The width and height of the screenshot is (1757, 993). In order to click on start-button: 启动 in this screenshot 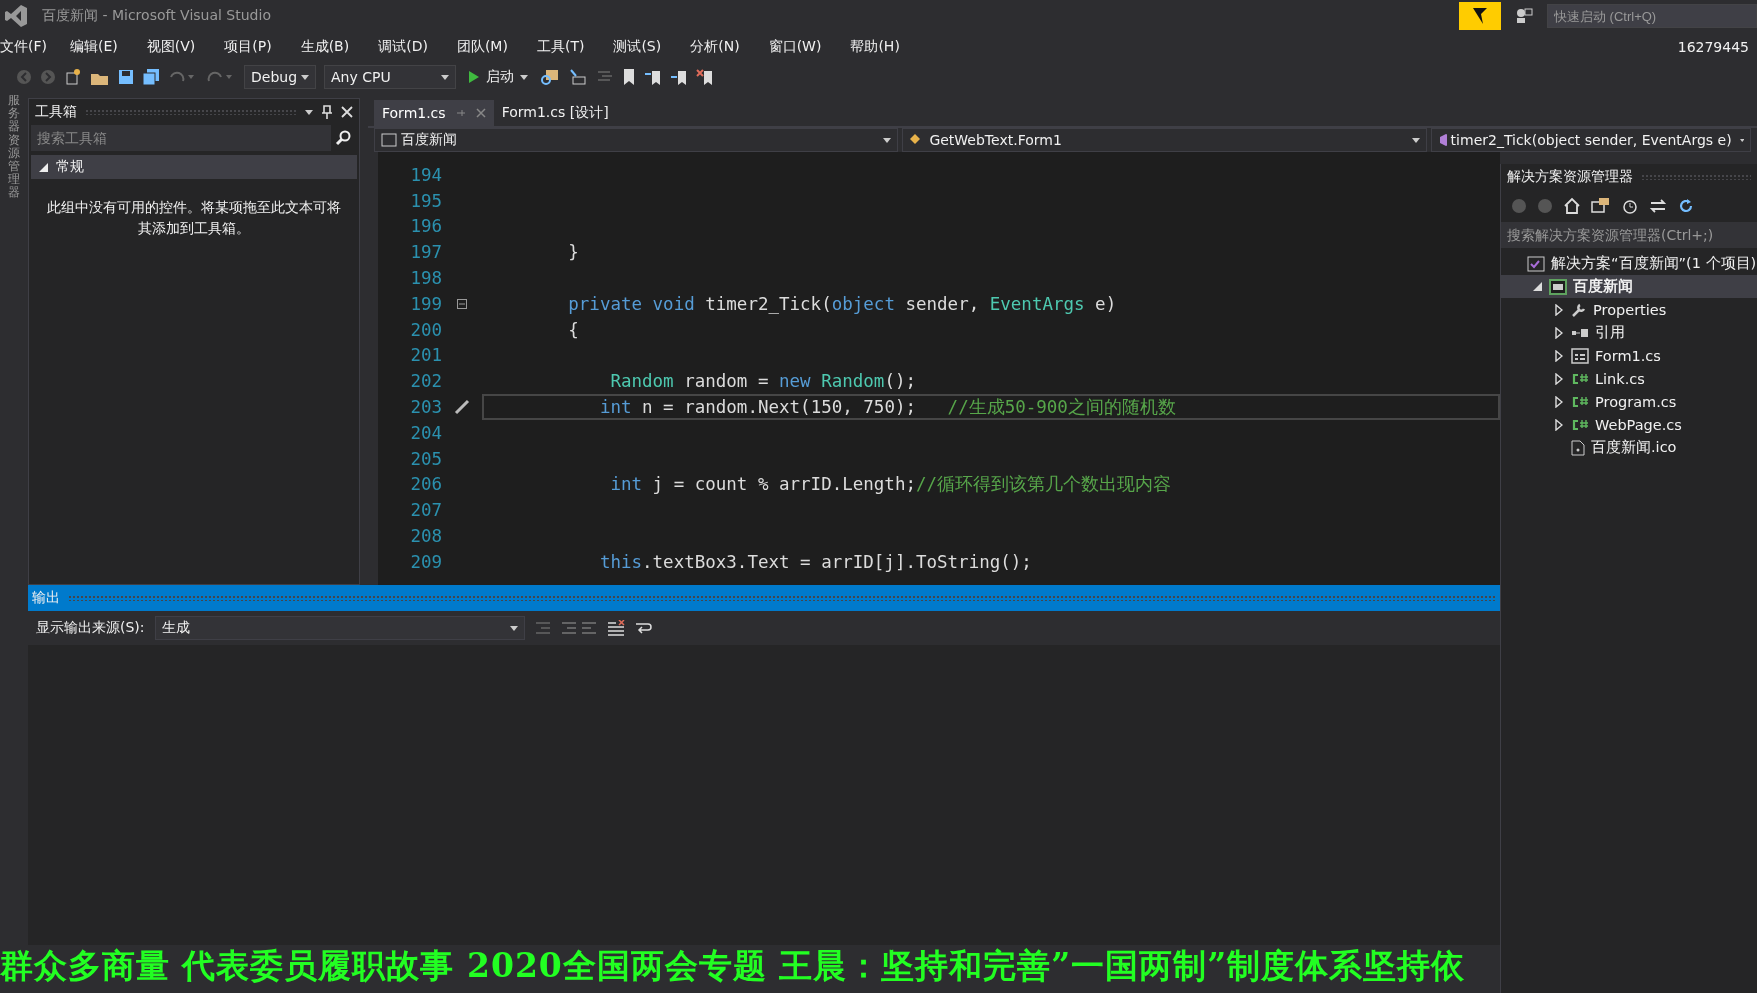, I will do `click(498, 77)`.